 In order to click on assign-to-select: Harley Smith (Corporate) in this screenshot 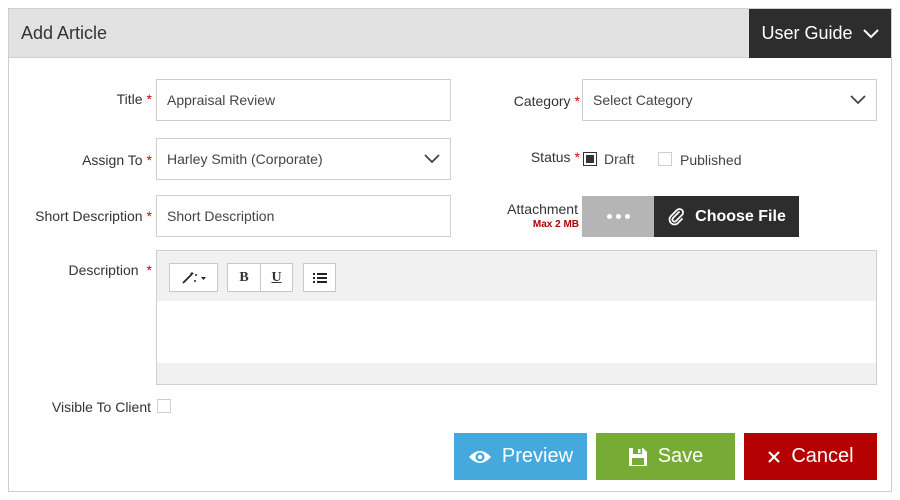, I will do `click(303, 159)`.